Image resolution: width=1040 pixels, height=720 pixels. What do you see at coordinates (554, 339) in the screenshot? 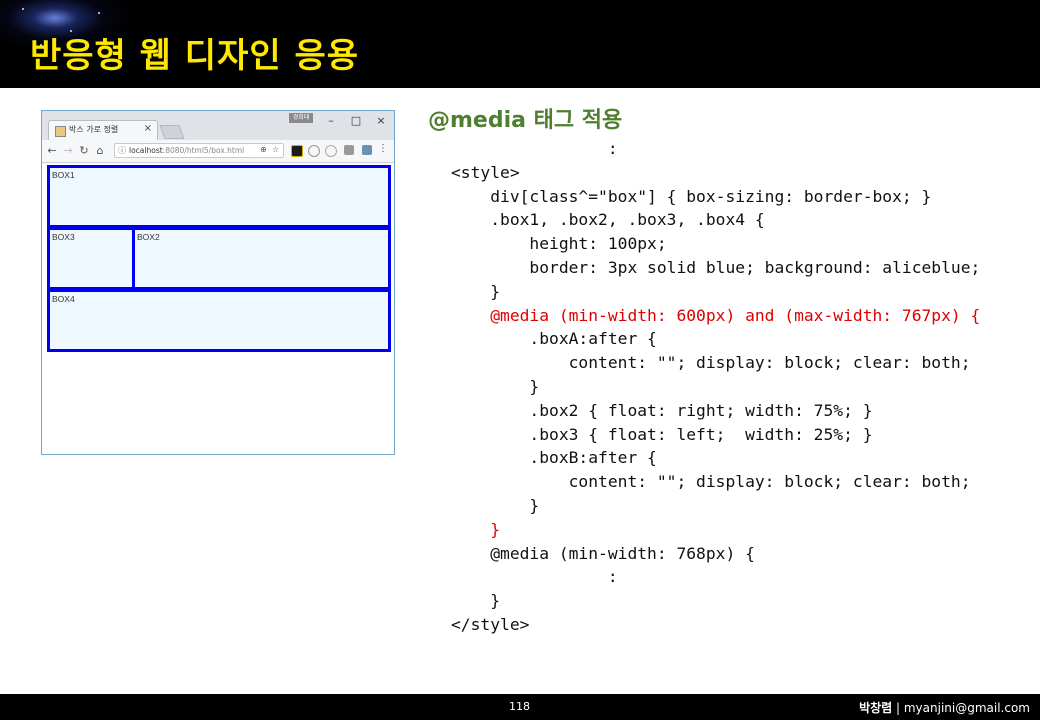
I see `code-line: .boxA:after {` at bounding box center [554, 339].